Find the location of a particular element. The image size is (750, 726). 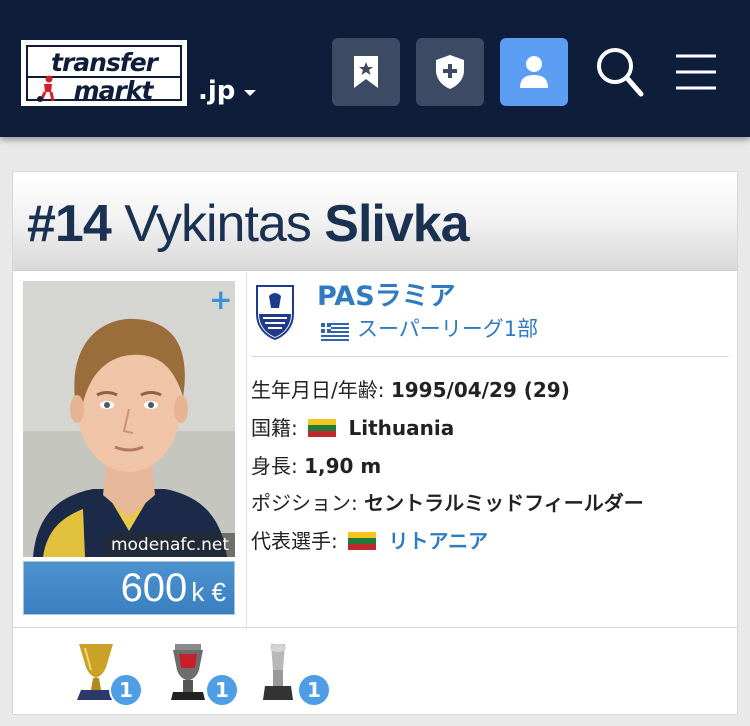

column-divider is located at coordinates (246, 449).